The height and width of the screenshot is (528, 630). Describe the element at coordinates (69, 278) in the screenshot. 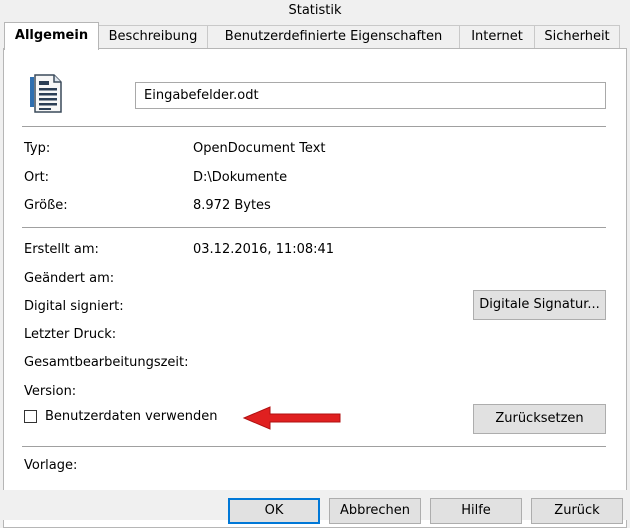

I see `modified-label: Geändert am:` at that location.